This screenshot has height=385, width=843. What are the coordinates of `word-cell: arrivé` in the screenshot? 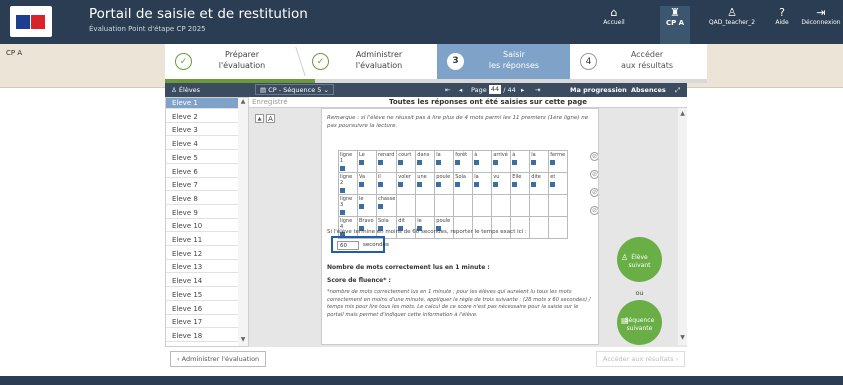 It's located at (501, 161).